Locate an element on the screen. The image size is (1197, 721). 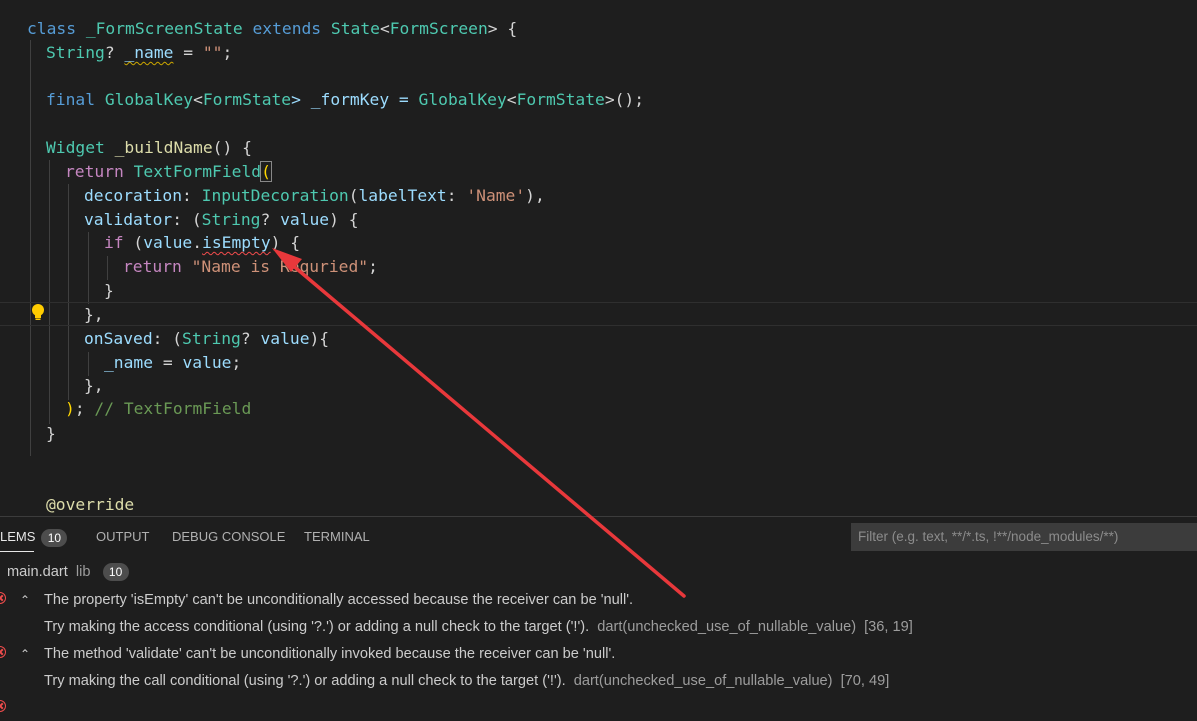
class-name: _FormScreenState is located at coordinates (164, 28).